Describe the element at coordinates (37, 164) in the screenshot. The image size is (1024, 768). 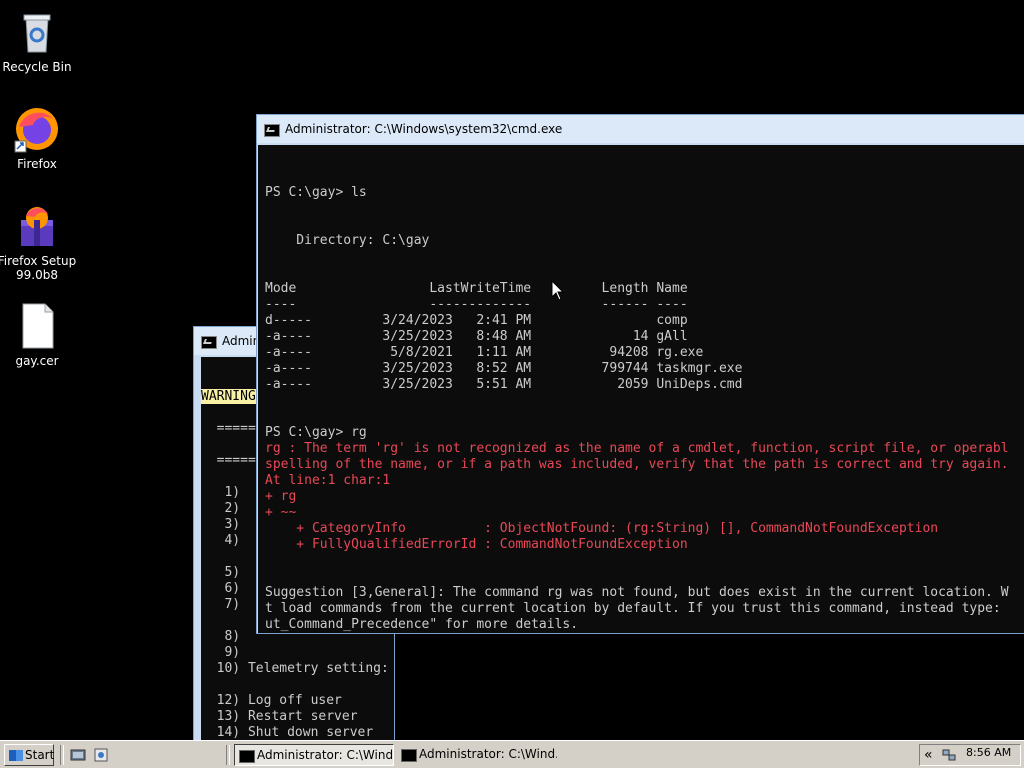
I see `firefox-label: Firefox` at that location.